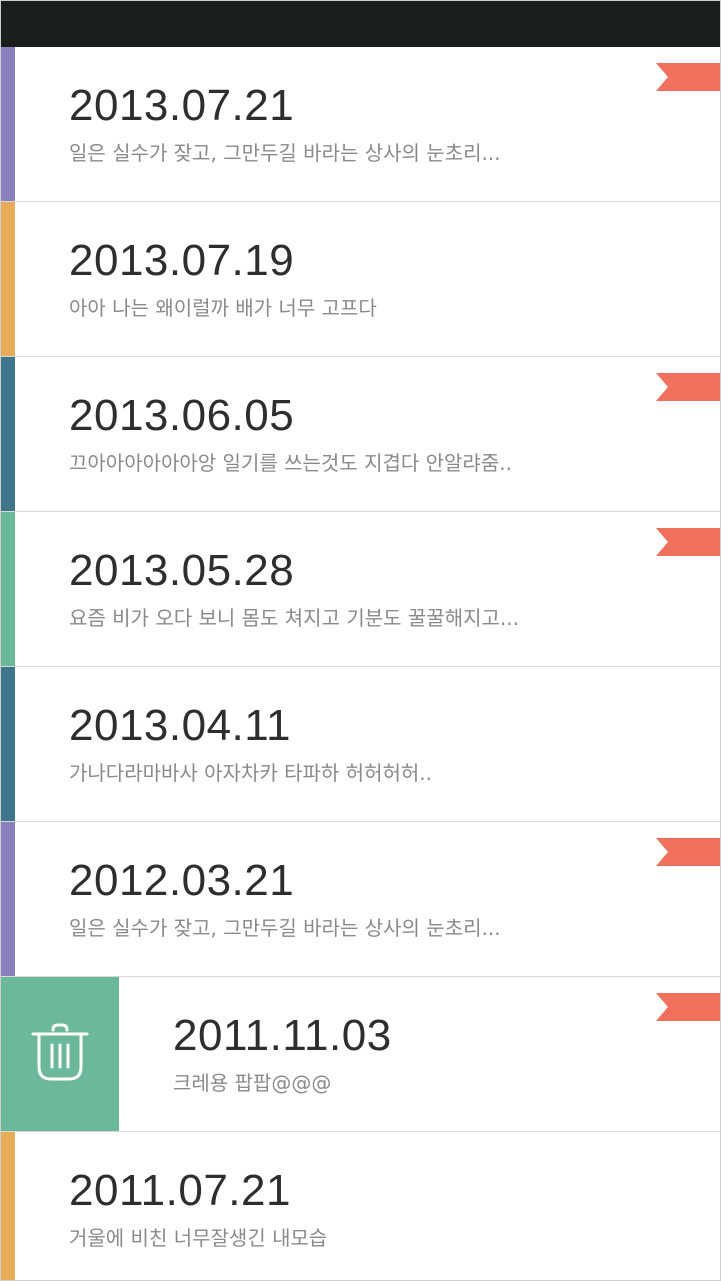 This screenshot has height=1281, width=721. What do you see at coordinates (354, 744) in the screenshot?
I see `entry-content: 2013.04.11 가나다라마바사 아자차카 타파하 허허허허..` at bounding box center [354, 744].